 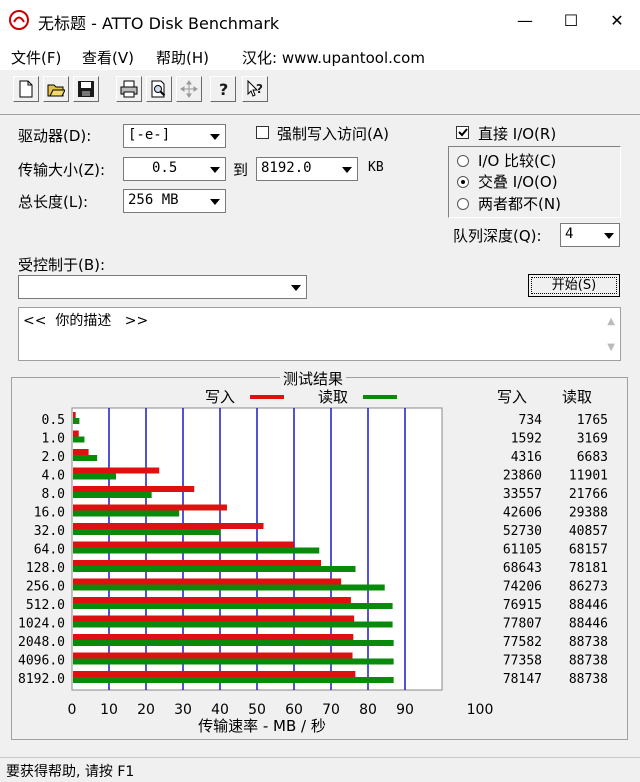 I want to click on total-length-value: 256 MB, so click(x=153, y=200).